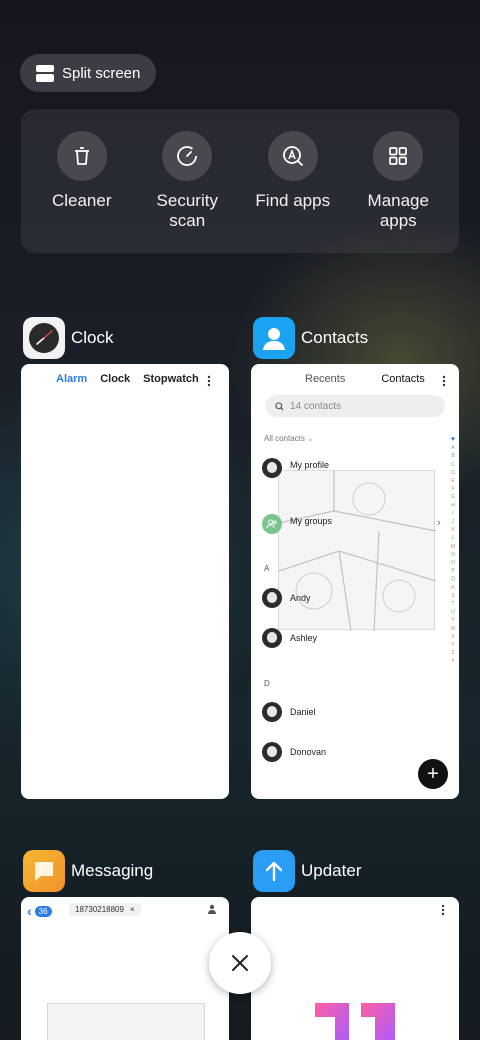  What do you see at coordinates (126, 1021) in the screenshot?
I see `manga-wallpaper-image` at bounding box center [126, 1021].